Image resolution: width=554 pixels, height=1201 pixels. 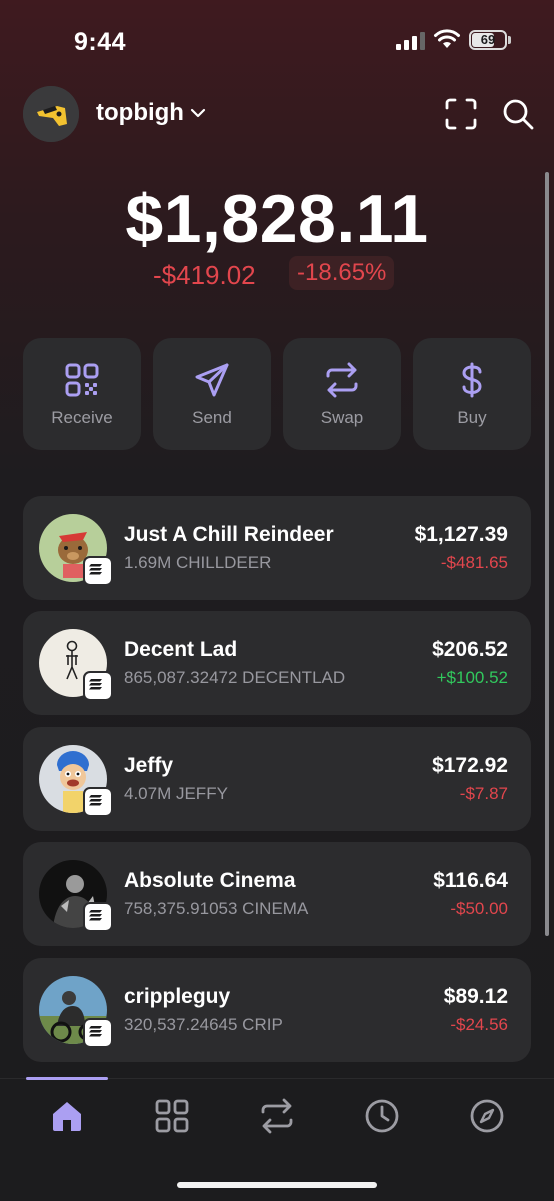 What do you see at coordinates (342, 380) in the screenshot?
I see `swap-icon` at bounding box center [342, 380].